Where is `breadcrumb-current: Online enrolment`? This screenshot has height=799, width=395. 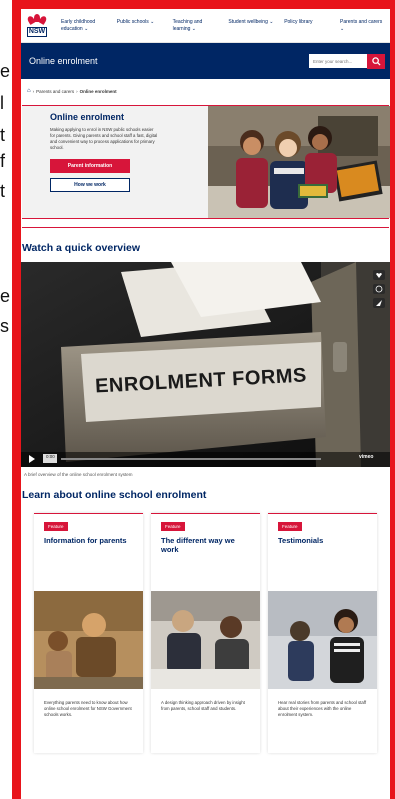 breadcrumb-current: Online enrolment is located at coordinates (98, 91).